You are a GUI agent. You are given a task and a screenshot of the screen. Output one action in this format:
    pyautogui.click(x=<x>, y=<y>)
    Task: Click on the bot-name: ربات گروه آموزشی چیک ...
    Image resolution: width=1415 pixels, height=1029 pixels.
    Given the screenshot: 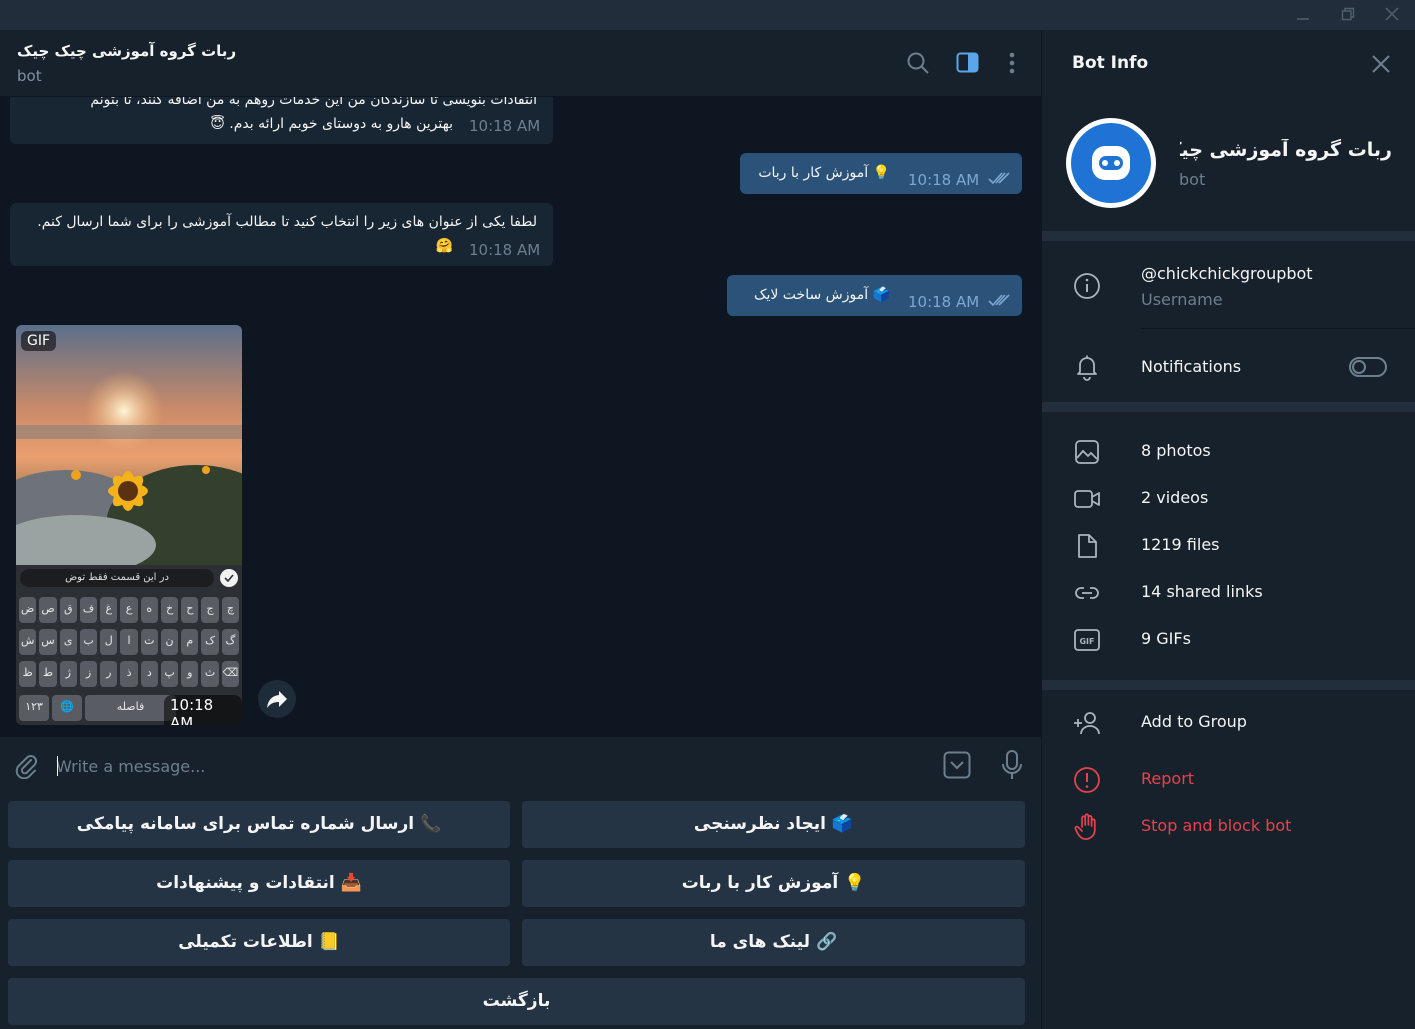 What is the action you would take?
    pyautogui.click(x=1286, y=150)
    